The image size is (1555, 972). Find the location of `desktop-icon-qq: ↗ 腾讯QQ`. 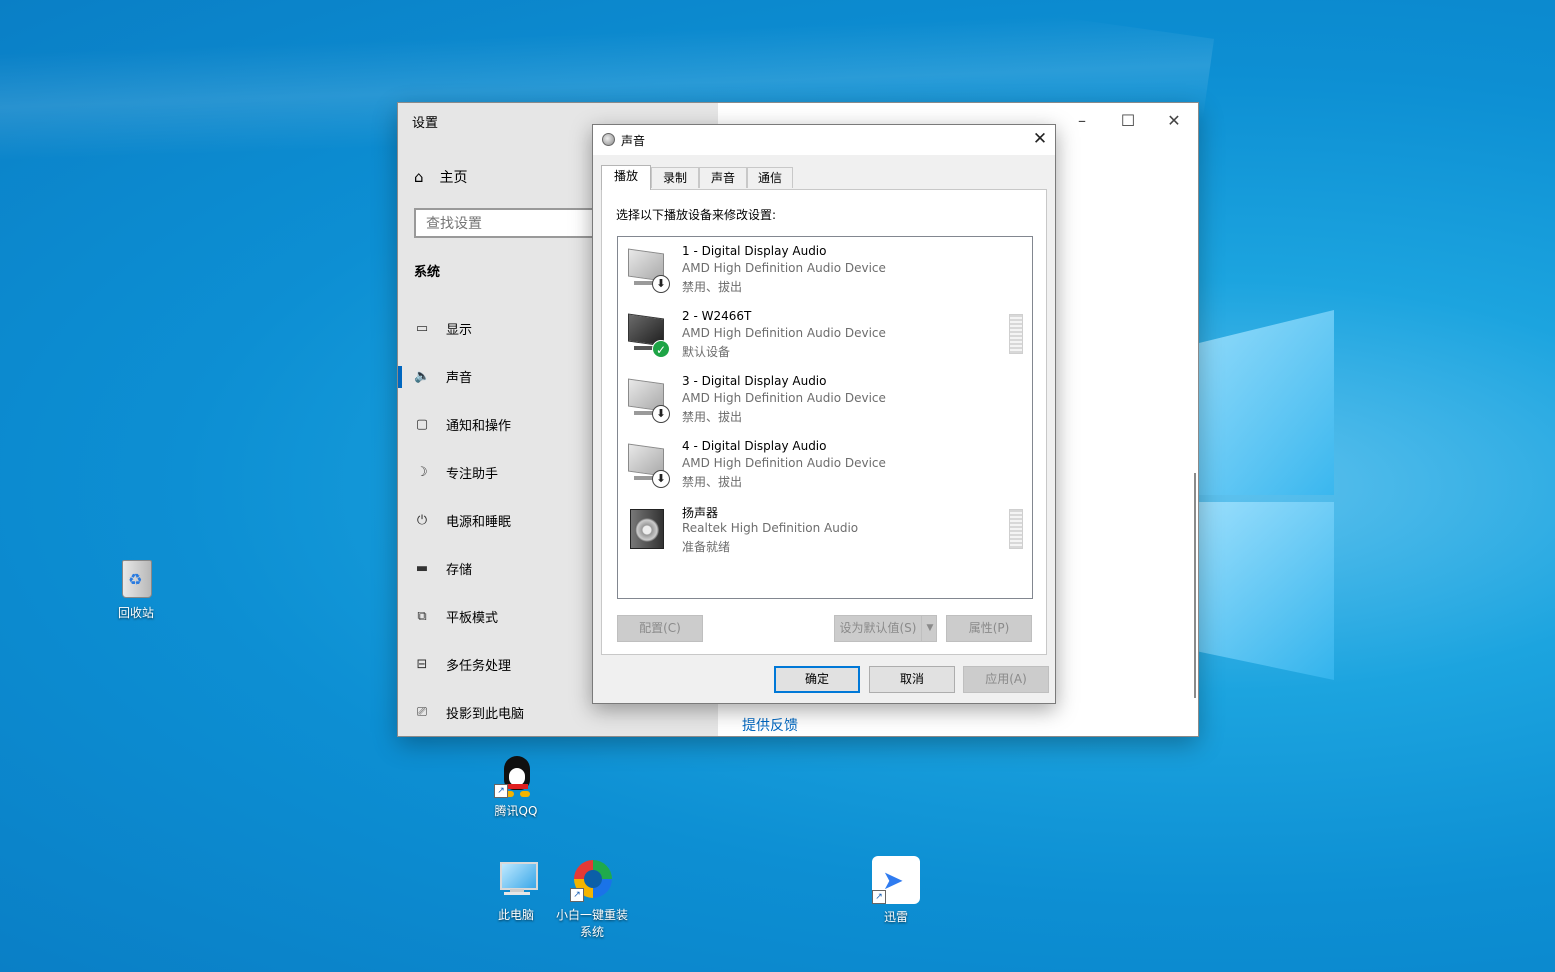

desktop-icon-qq: ↗ 腾讯QQ is located at coordinates (516, 786).